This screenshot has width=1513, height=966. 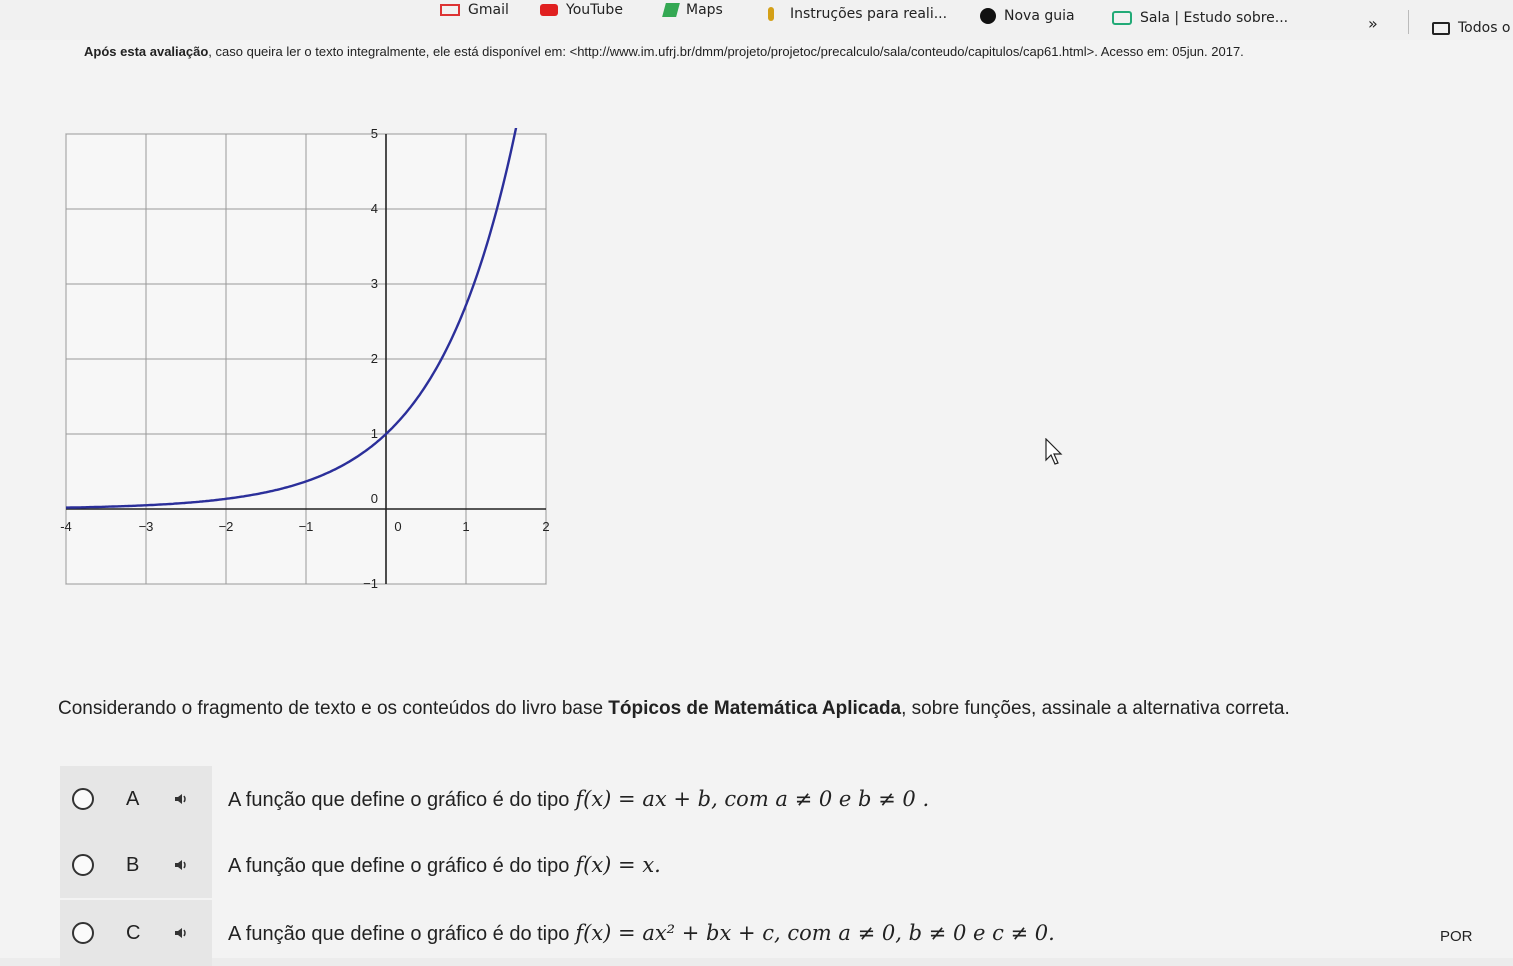 What do you see at coordinates (988, 16) in the screenshot?
I see `globe-icon` at bounding box center [988, 16].